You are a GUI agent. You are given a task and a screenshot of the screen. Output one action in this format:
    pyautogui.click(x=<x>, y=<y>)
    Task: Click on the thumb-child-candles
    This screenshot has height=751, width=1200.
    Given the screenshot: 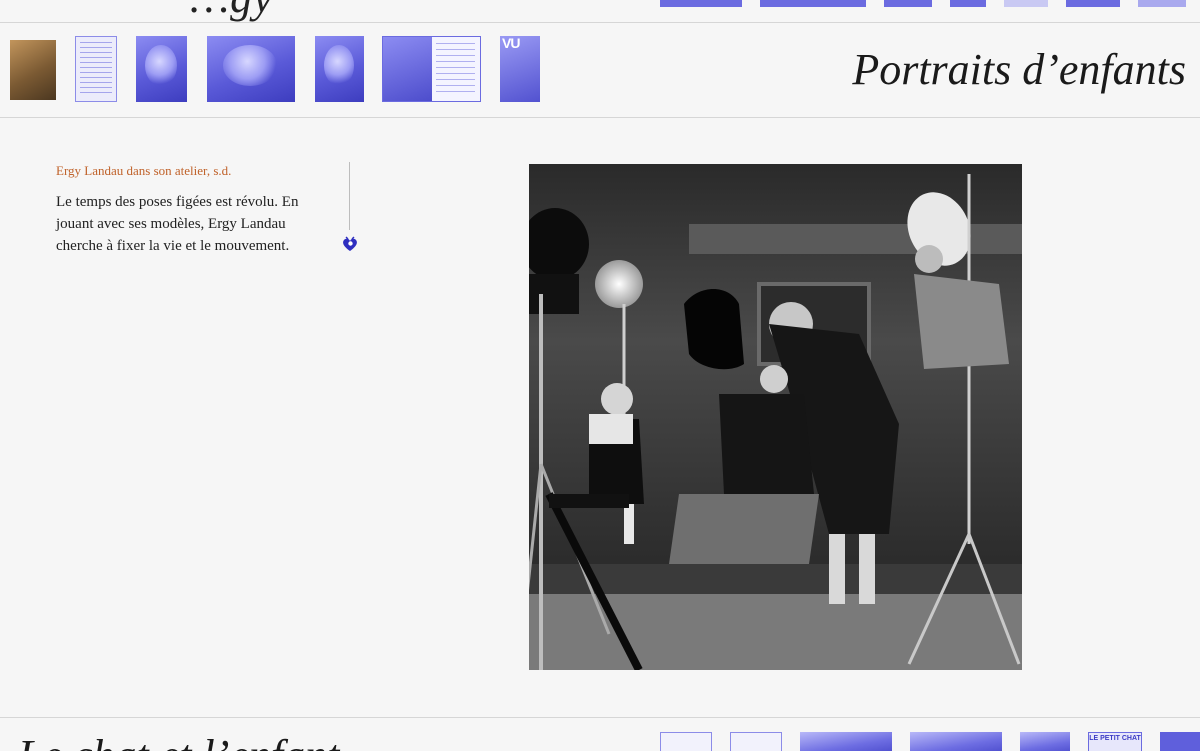 What is the action you would take?
    pyautogui.click(x=251, y=69)
    